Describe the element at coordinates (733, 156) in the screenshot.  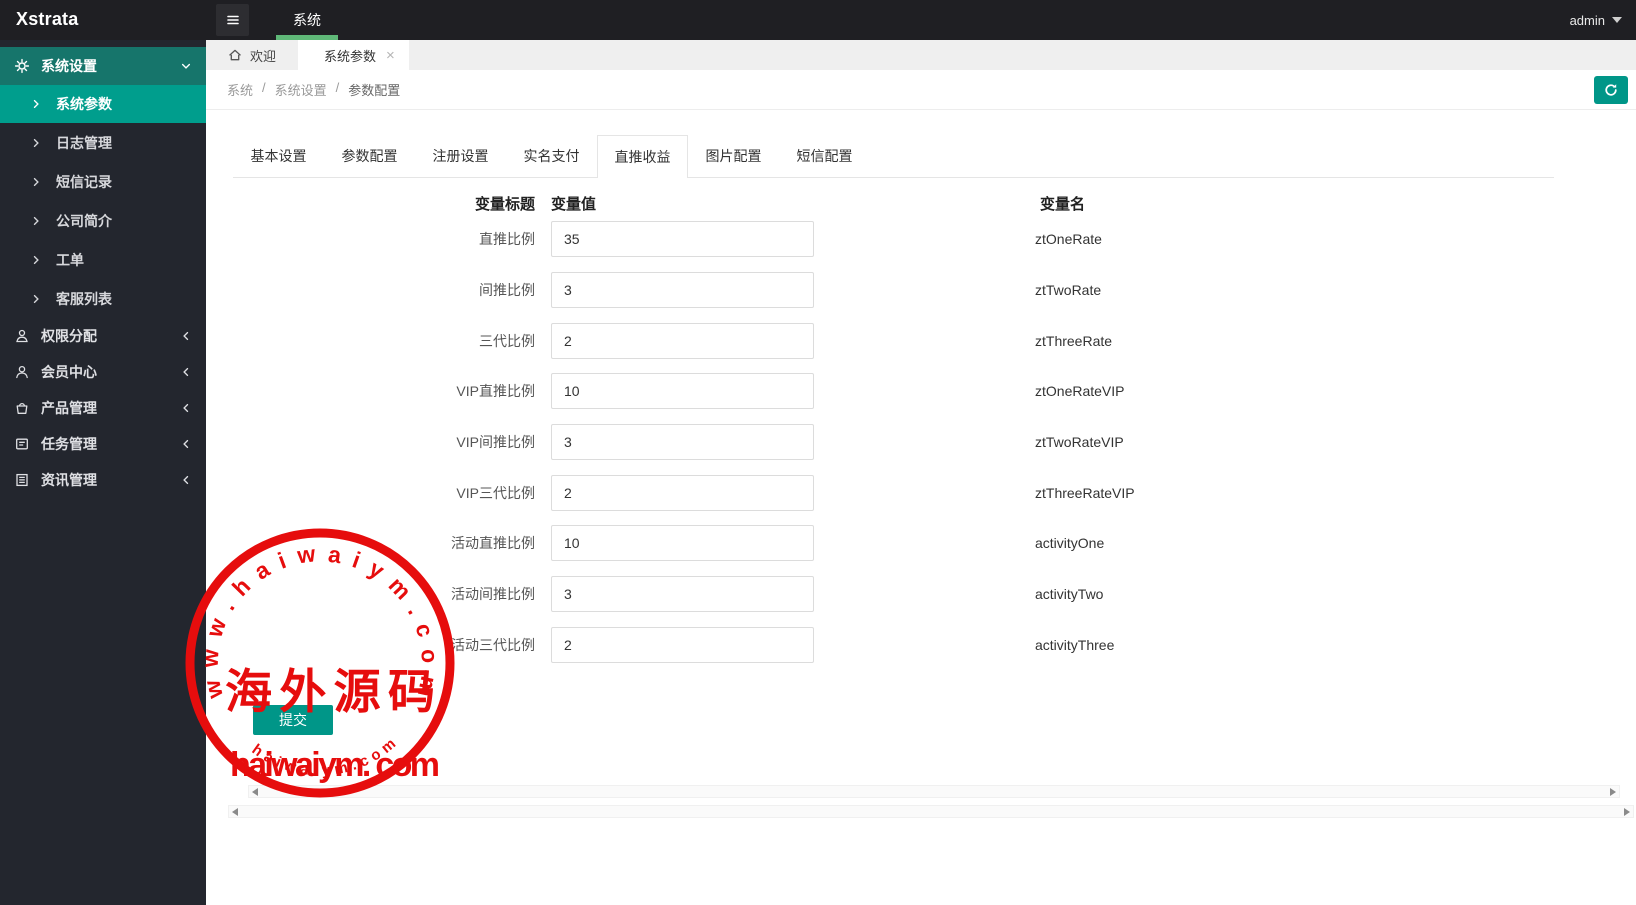
I see `tab-image-config: 图片配置` at that location.